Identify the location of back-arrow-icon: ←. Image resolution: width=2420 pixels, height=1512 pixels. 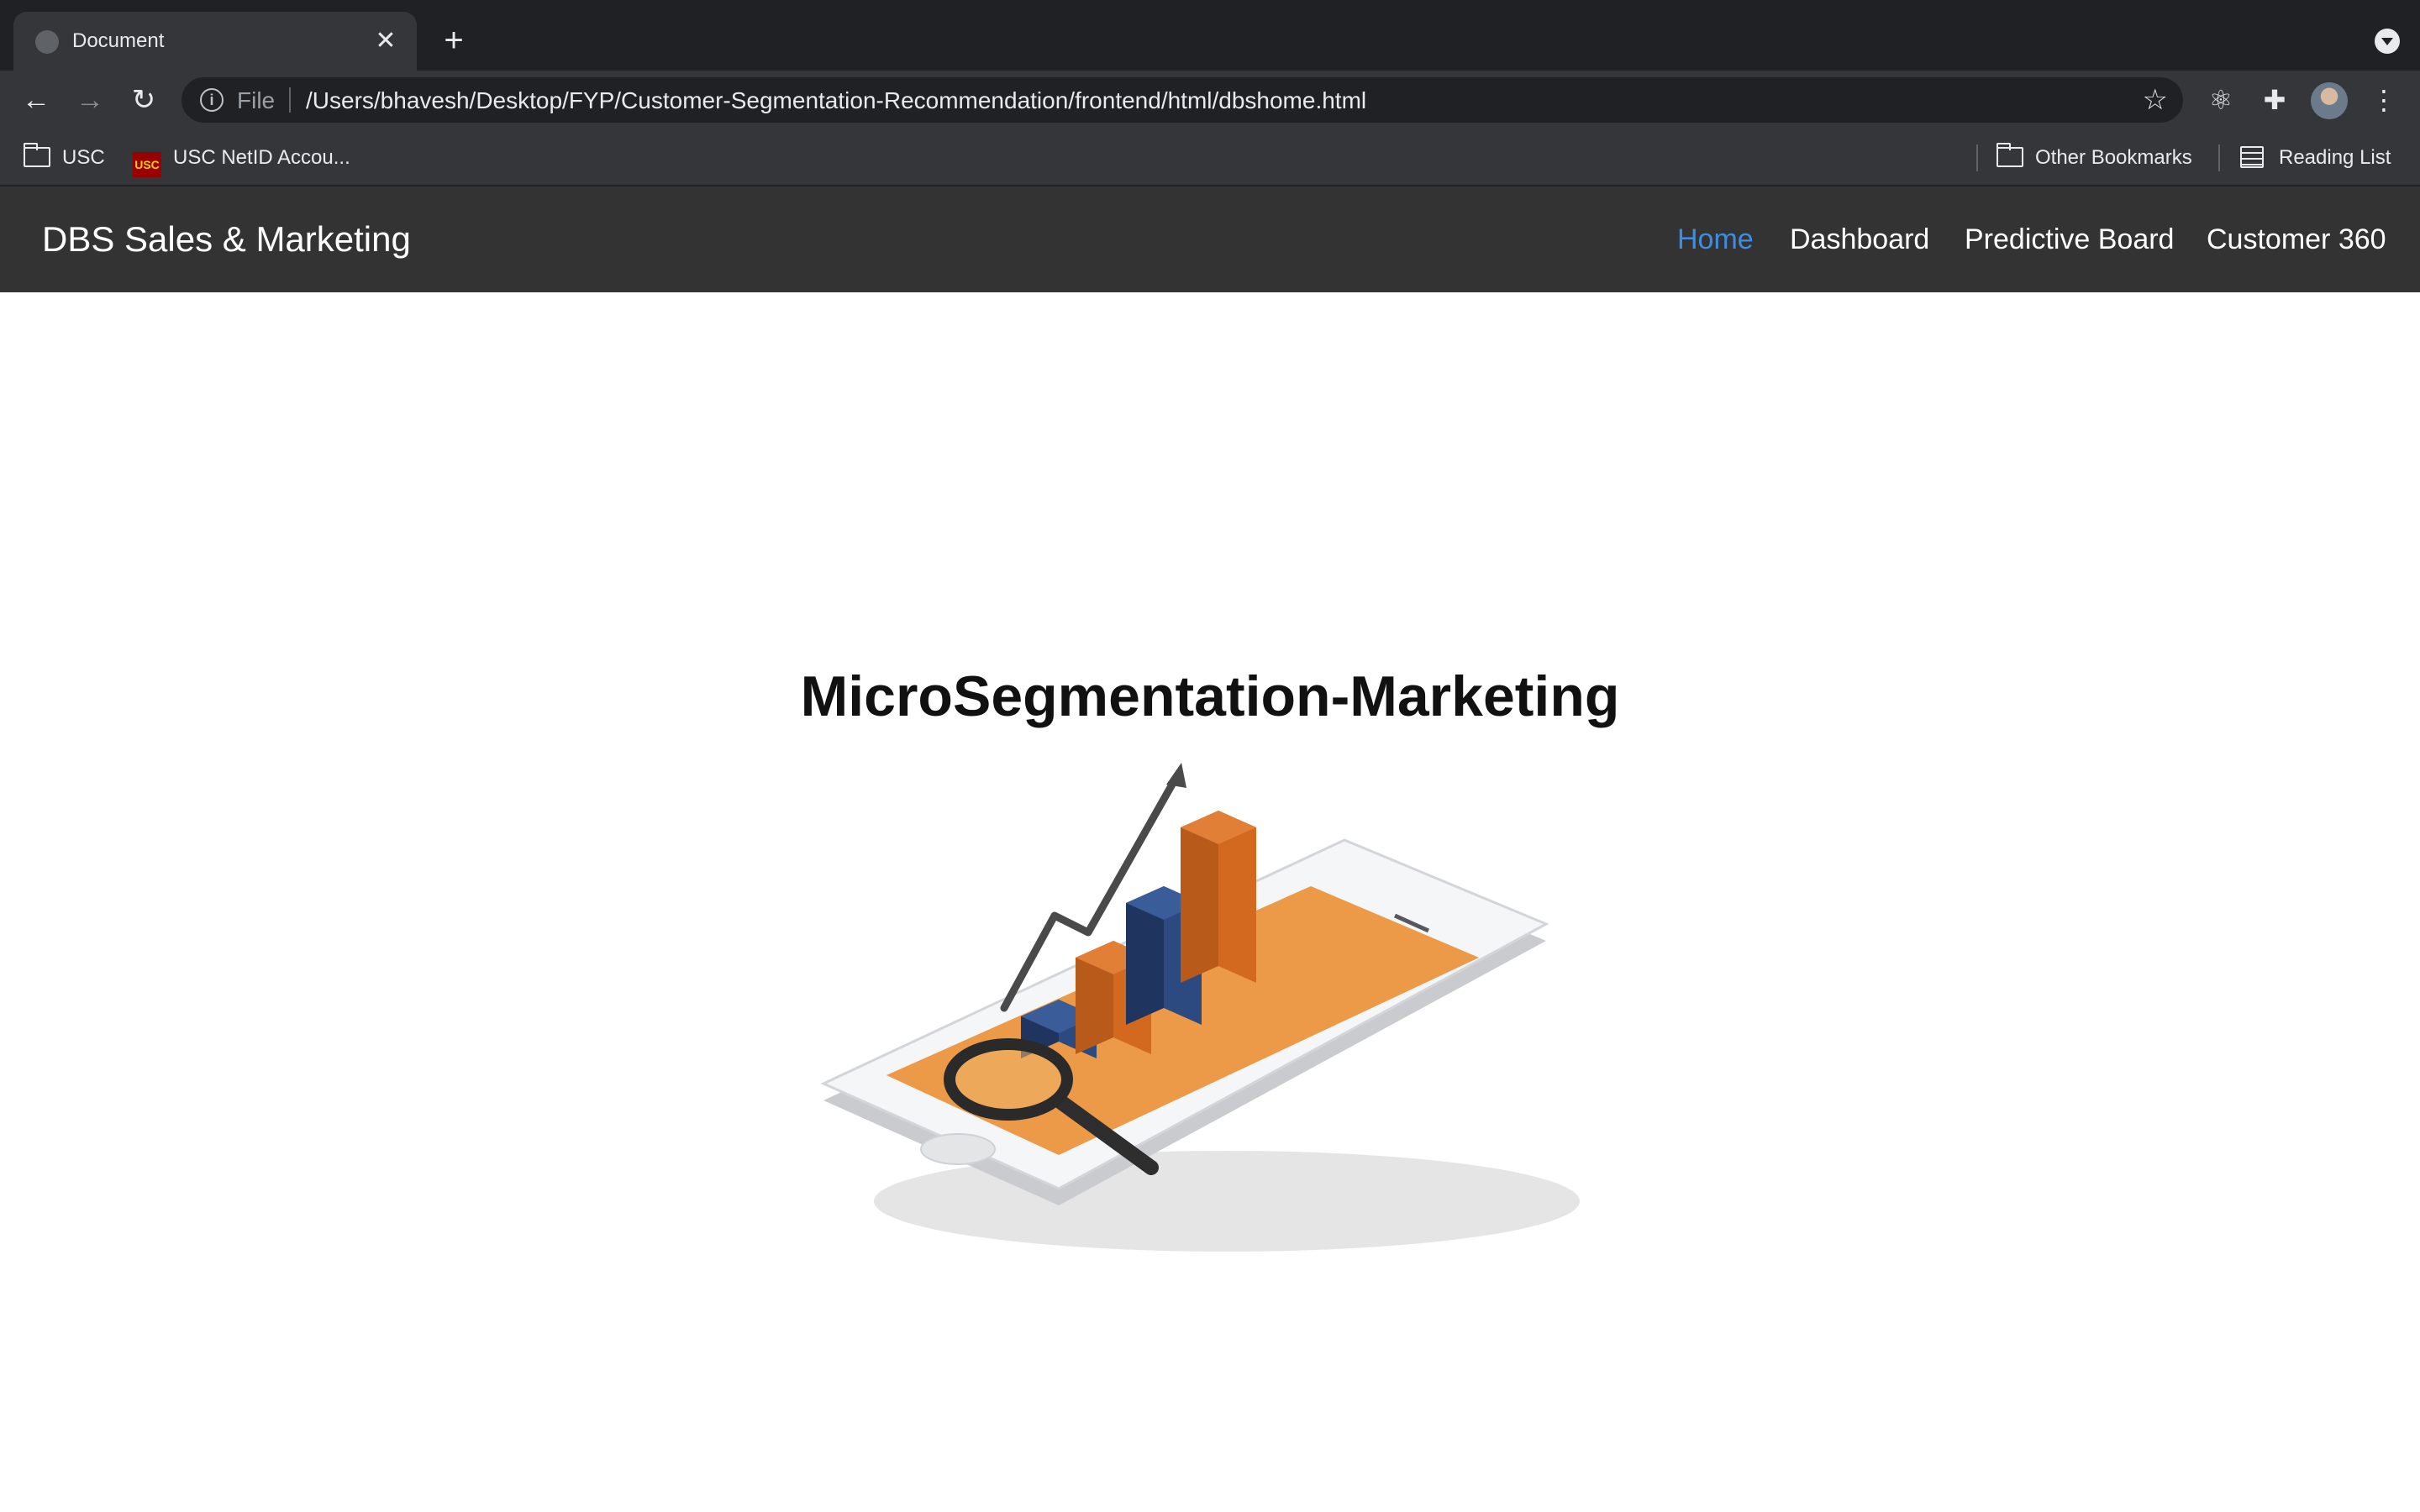
(36, 100).